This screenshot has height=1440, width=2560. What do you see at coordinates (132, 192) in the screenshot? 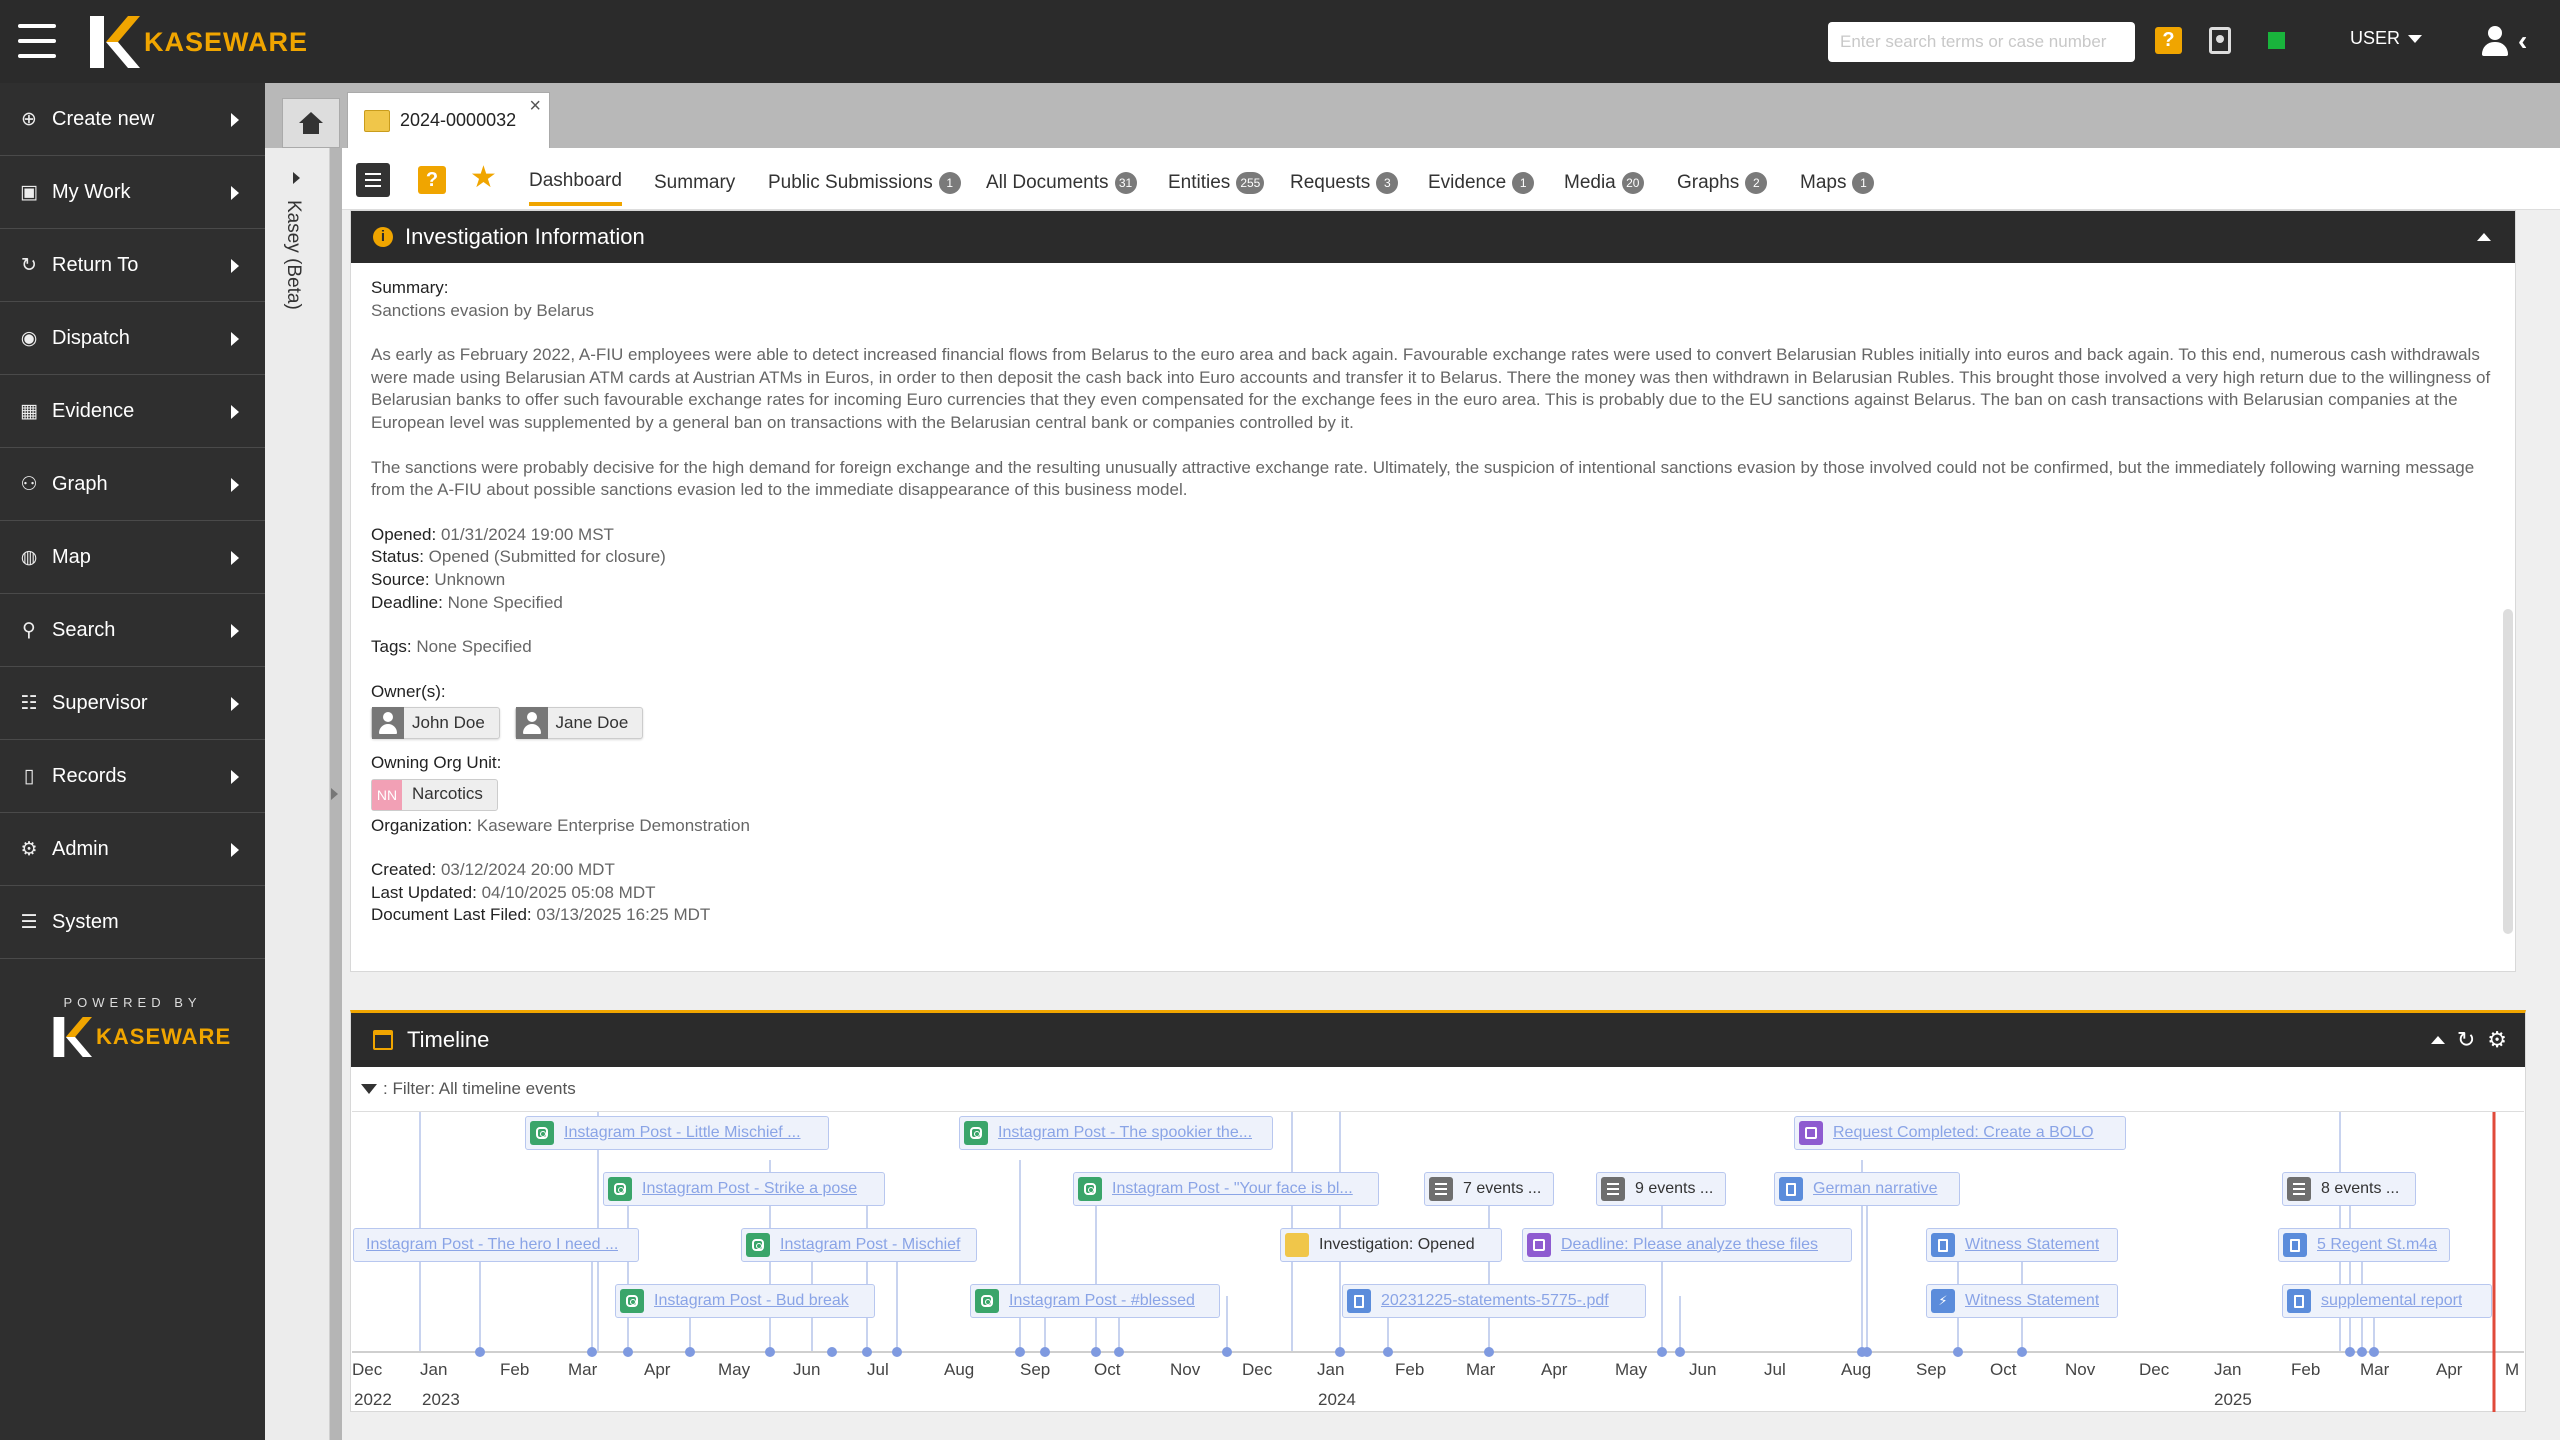
I see `sidebar-item-my-work: ▣ My Work` at bounding box center [132, 192].